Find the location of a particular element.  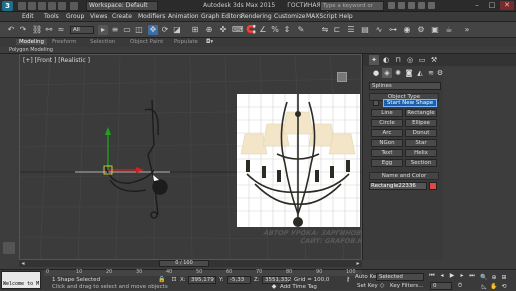

select-and-move-icon: ✥ is located at coordinates (153, 30).